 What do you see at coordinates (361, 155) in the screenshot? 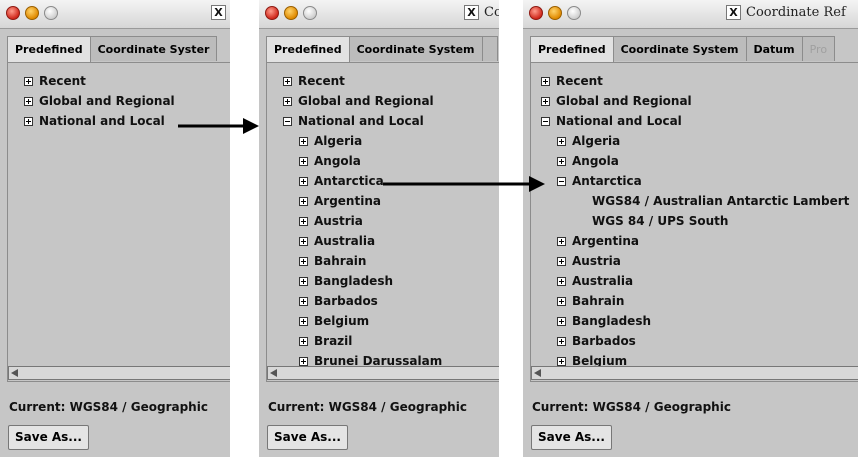
I see `connector-arrows` at bounding box center [361, 155].